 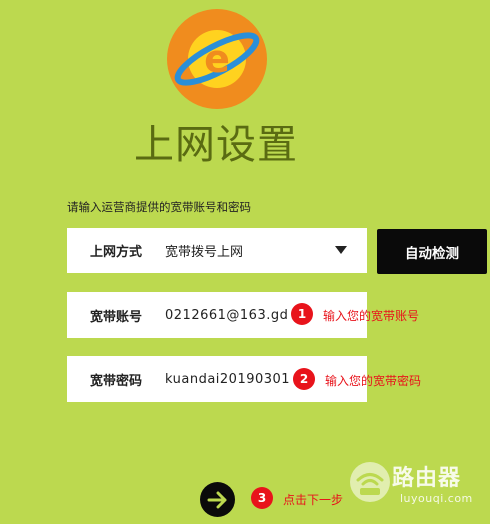 What do you see at coordinates (313, 500) in the screenshot?
I see `step-hint-3: 点击下一步` at bounding box center [313, 500].